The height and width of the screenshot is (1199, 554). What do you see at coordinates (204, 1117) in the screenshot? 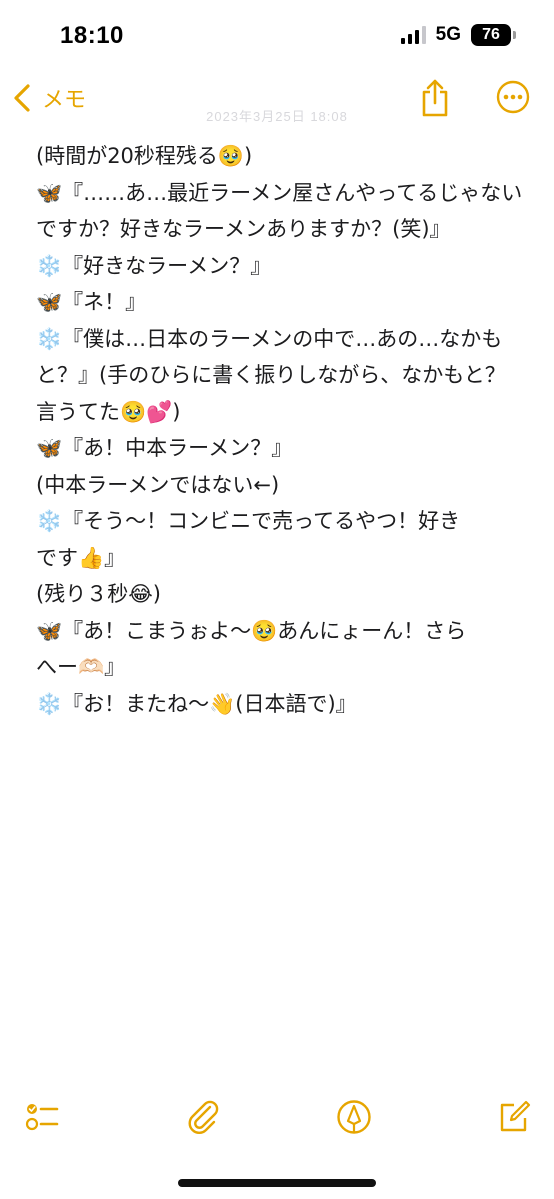
I see `paperclip-icon` at bounding box center [204, 1117].